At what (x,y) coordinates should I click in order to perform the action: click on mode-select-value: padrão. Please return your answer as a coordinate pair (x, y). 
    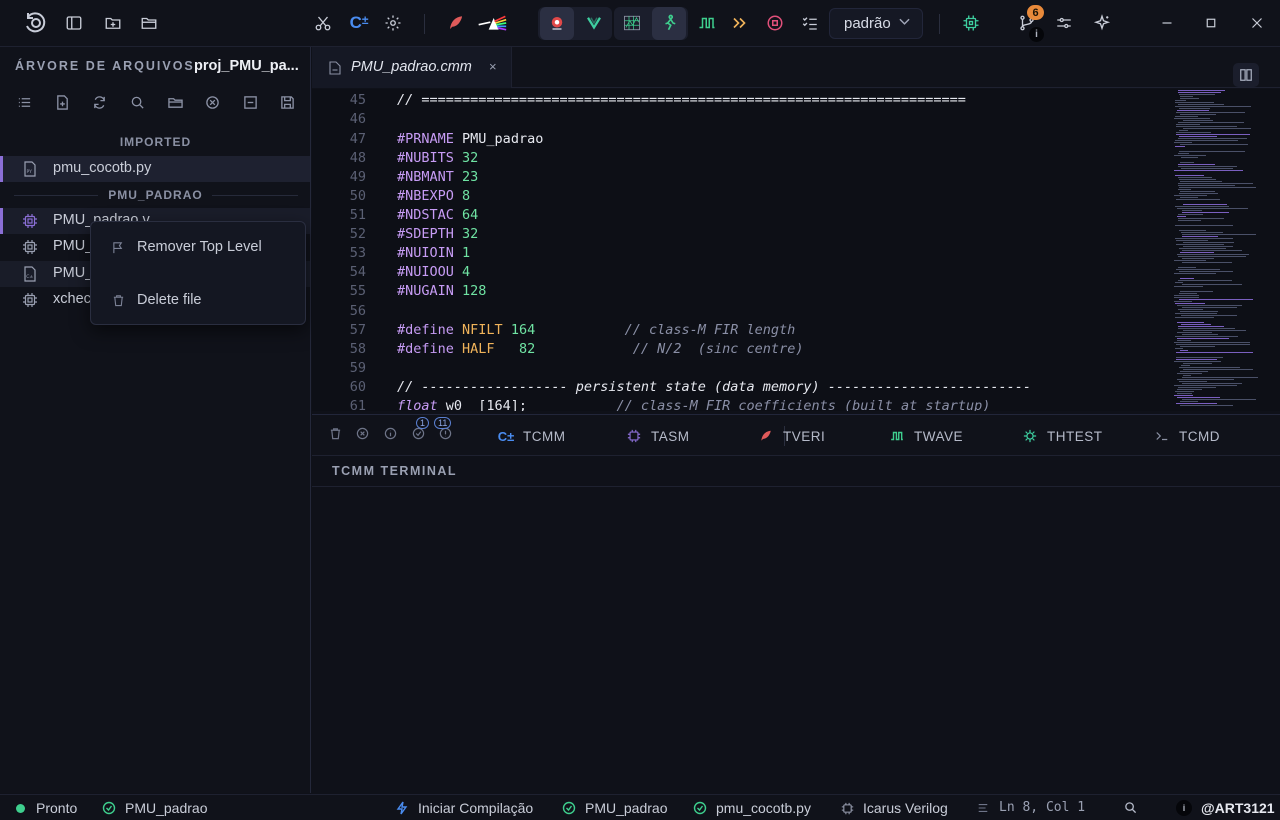
    Looking at the image, I should click on (867, 23).